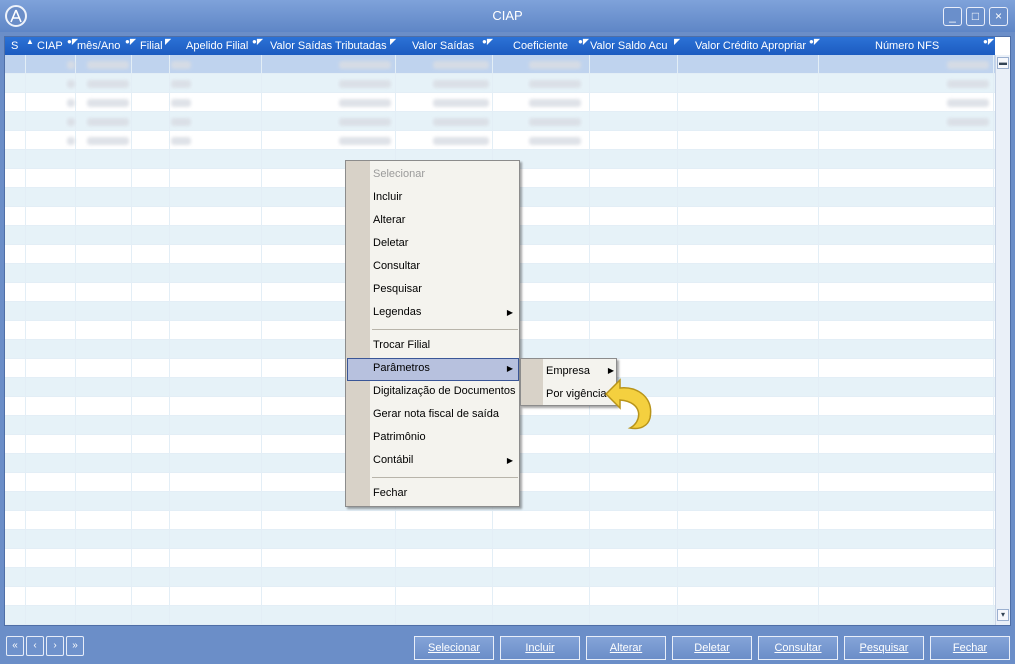 The height and width of the screenshot is (664, 1015). I want to click on window-title: CIAP, so click(507, 15).